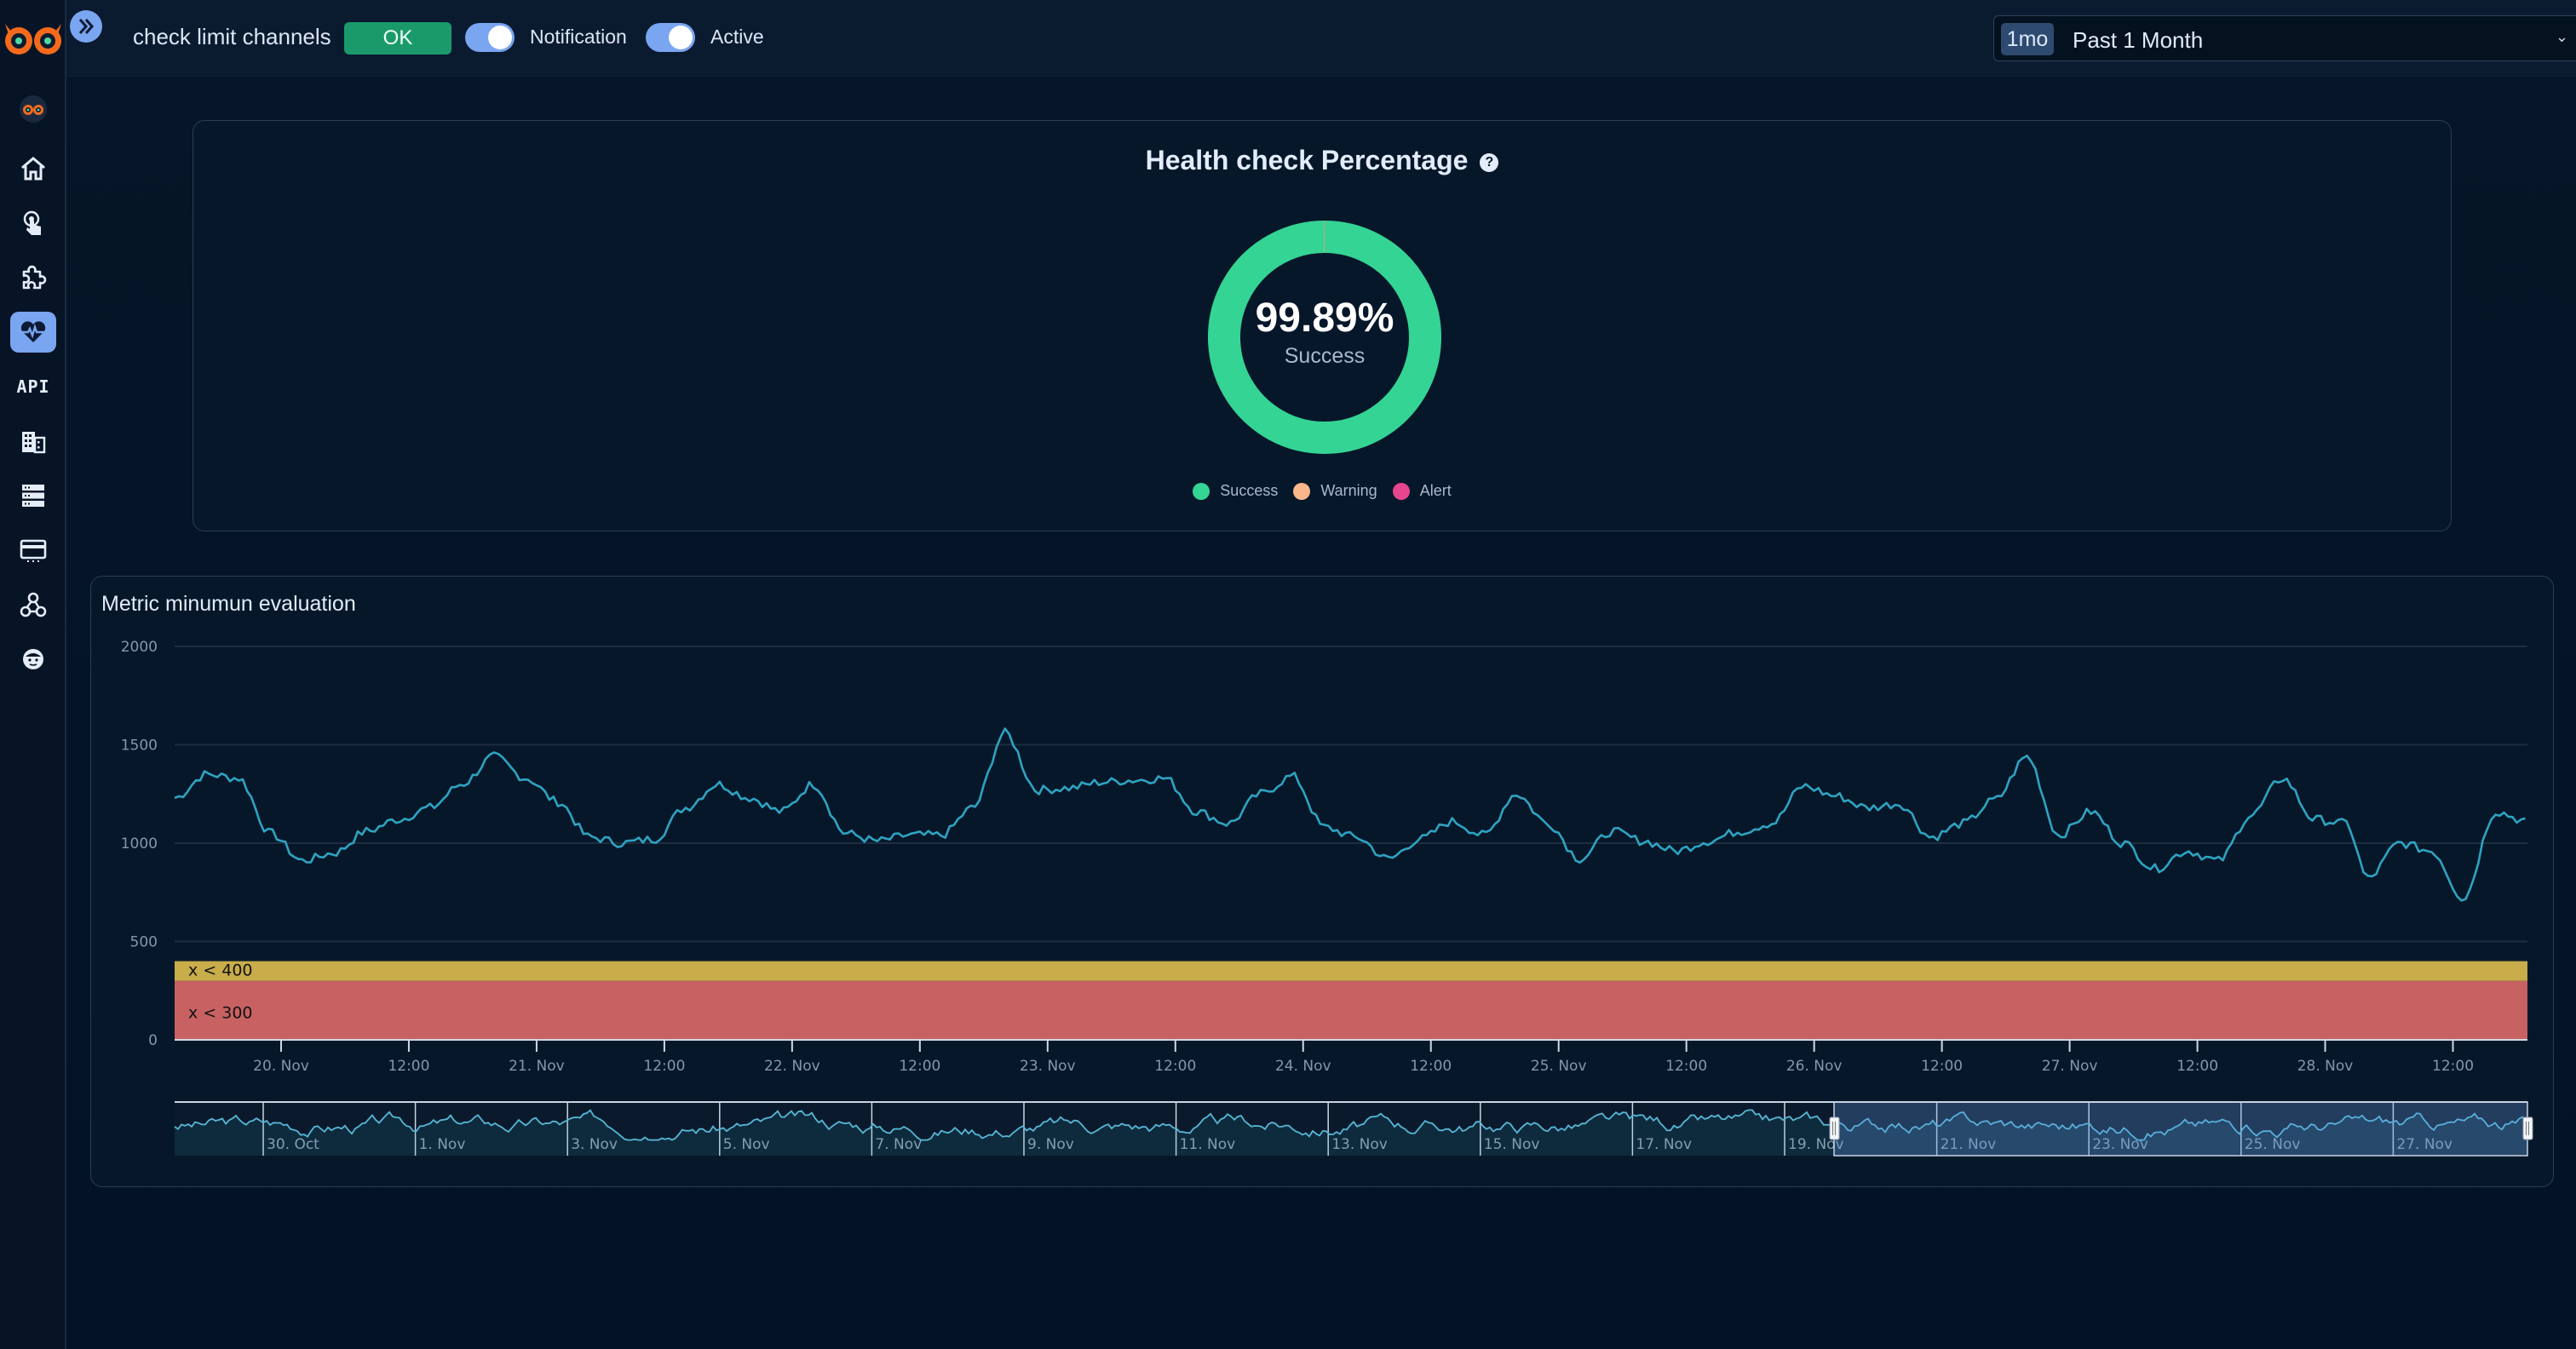 The width and height of the screenshot is (2576, 1349). I want to click on health-donut-chart: 99.89% Success, so click(1325, 337).